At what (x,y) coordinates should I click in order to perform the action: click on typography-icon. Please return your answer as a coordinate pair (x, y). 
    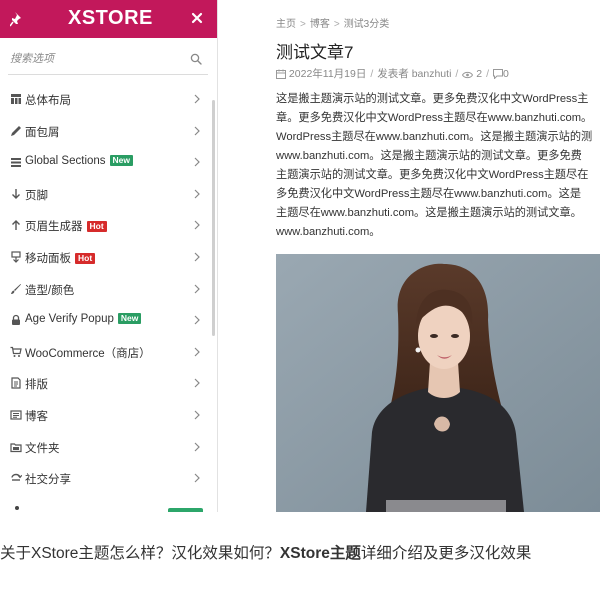
    Looking at the image, I should click on (16, 383).